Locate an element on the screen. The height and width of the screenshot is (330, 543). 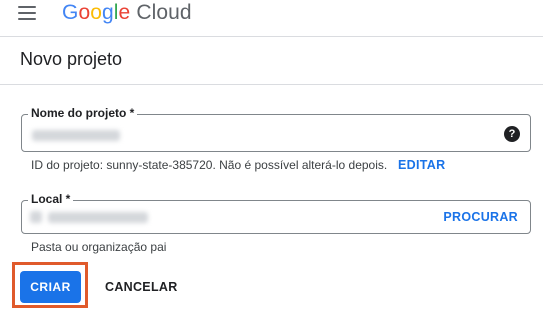
project-name-label: Nome do projeto * is located at coordinates (83, 113).